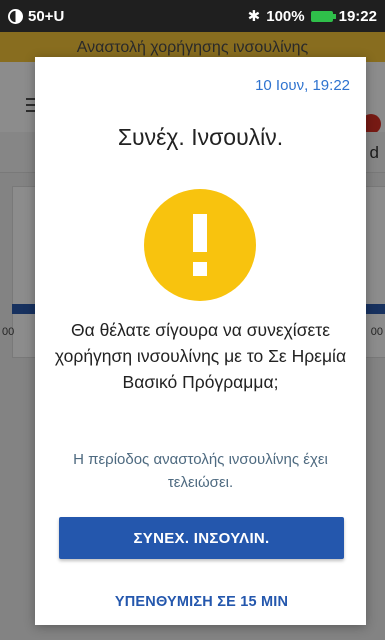 The image size is (385, 640). What do you see at coordinates (15, 16) in the screenshot?
I see `notification-circle-icon` at bounding box center [15, 16].